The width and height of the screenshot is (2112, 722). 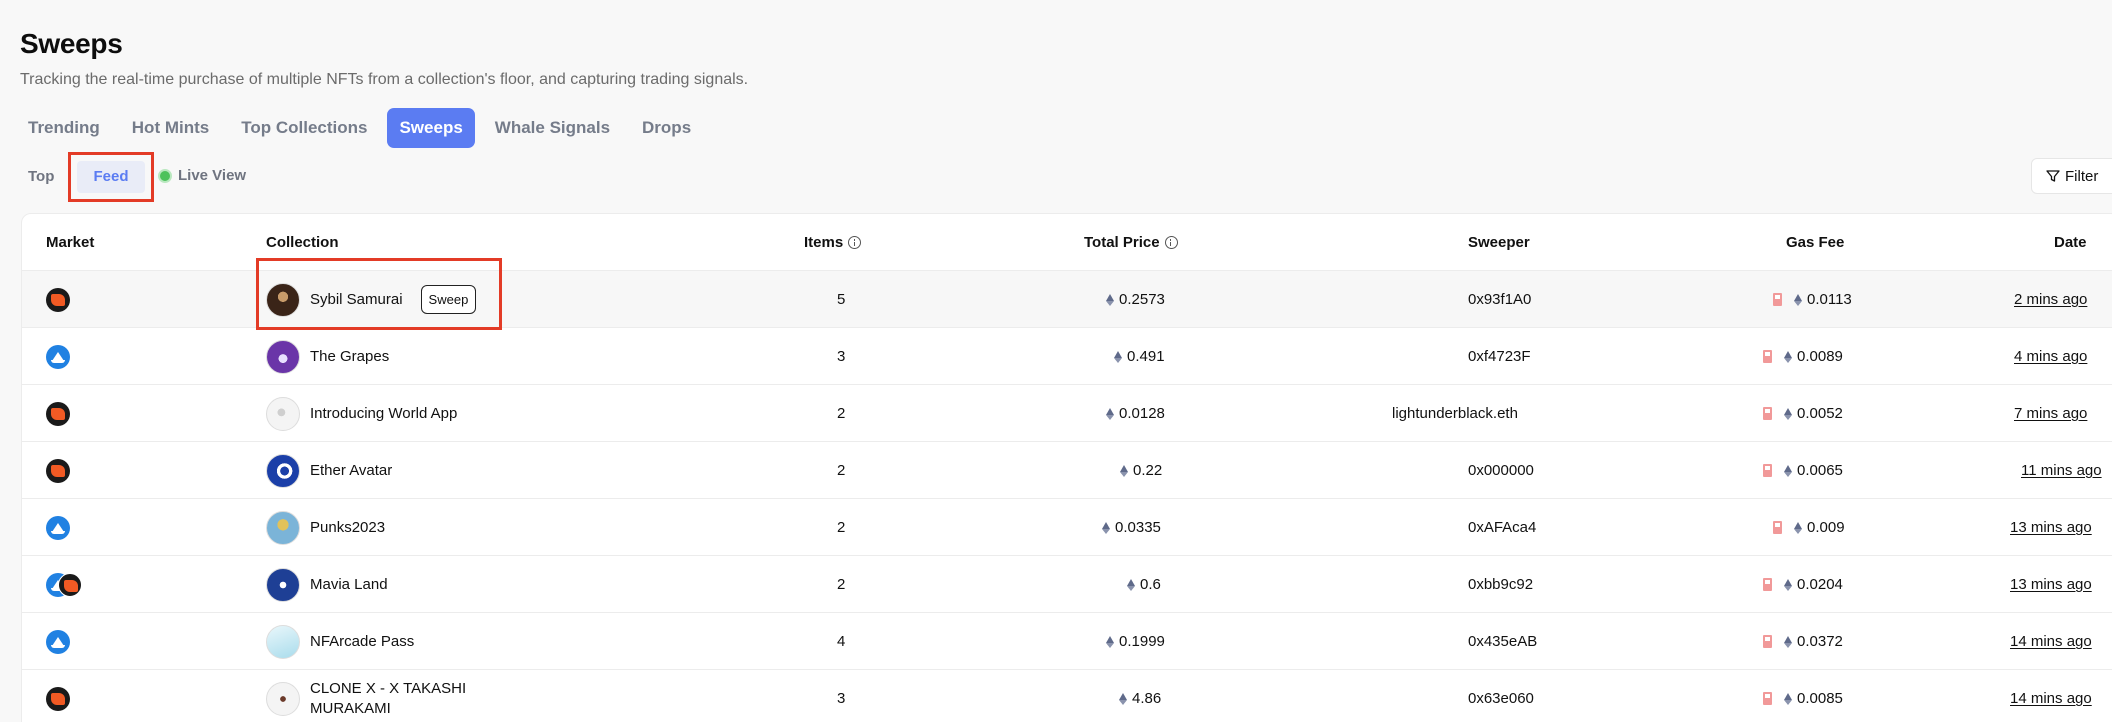 I want to click on total-price-cell: 0.2573, so click(x=1135, y=299).